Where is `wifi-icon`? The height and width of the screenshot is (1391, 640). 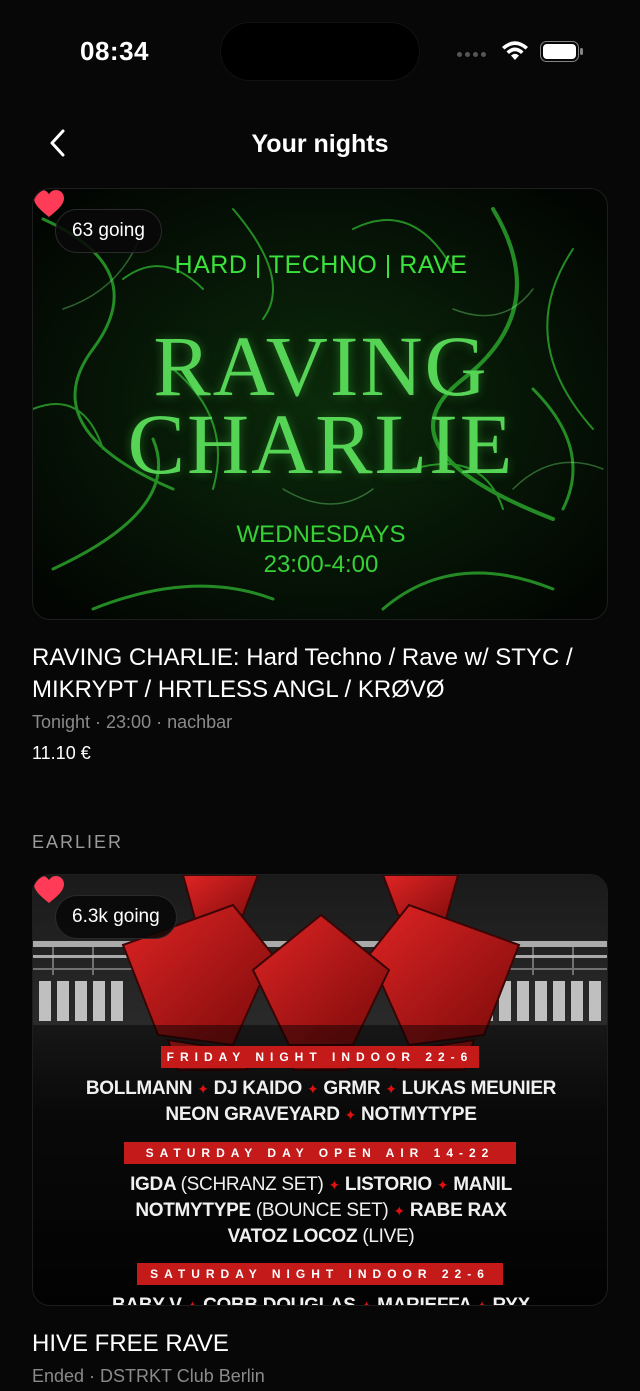
wifi-icon is located at coordinates (515, 50).